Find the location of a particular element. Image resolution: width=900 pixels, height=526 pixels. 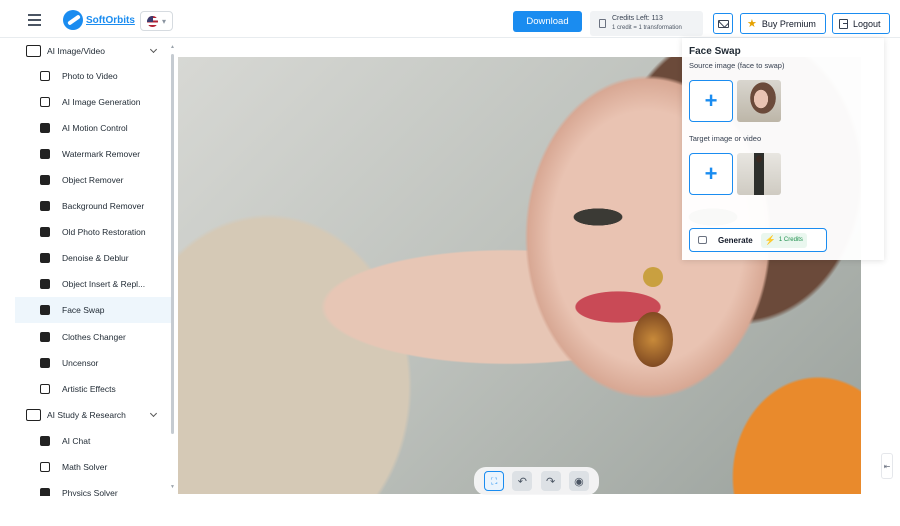

sidebar-item-uncensor: Uncensor is located at coordinates (93, 363).